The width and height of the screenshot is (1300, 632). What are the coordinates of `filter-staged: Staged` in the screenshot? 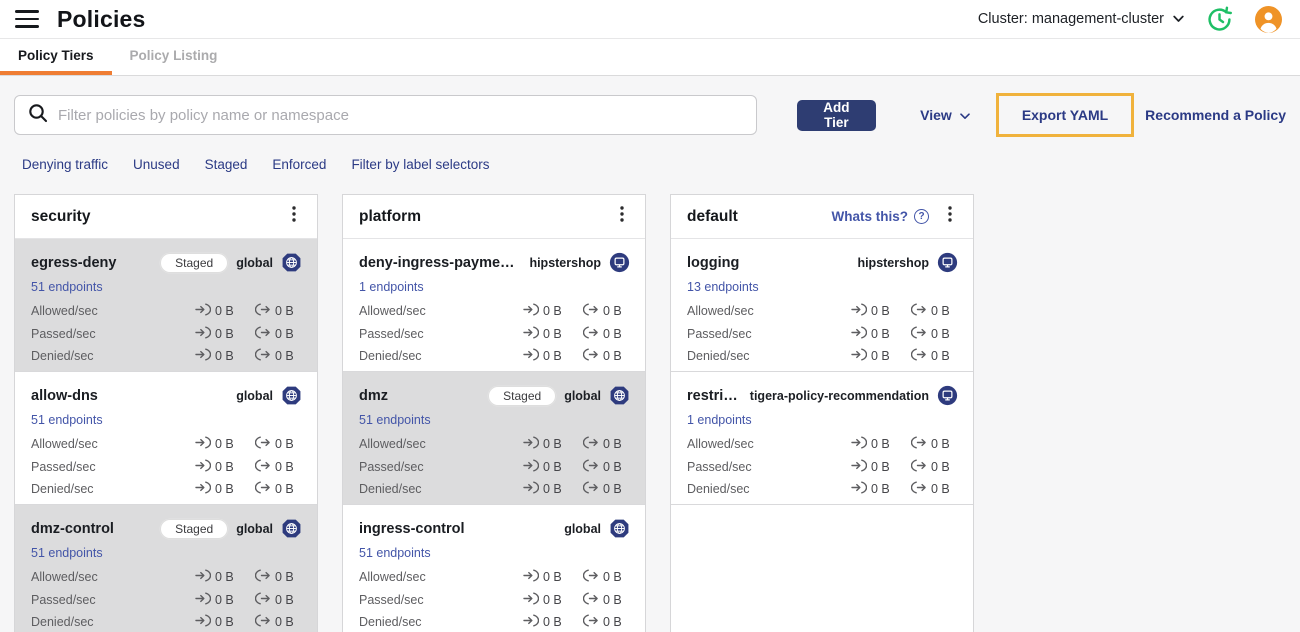 It's located at (226, 164).